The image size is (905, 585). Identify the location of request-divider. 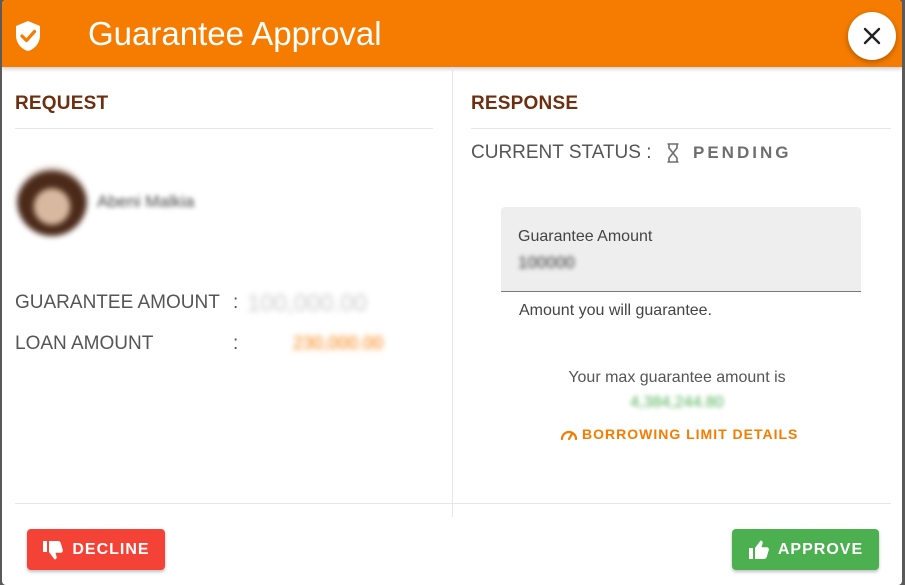
(224, 128).